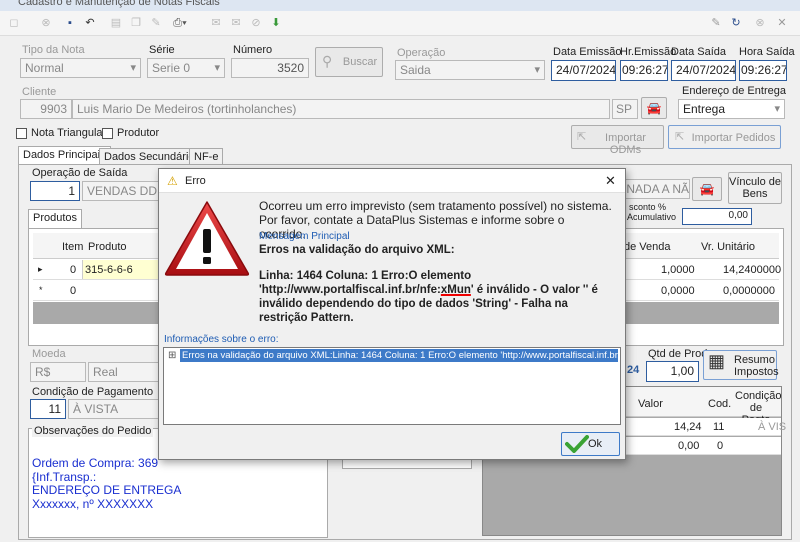 This screenshot has height=542, width=800. What do you see at coordinates (64, 155) in the screenshot?
I see `tab-dados-principais: Dados Principais` at bounding box center [64, 155].